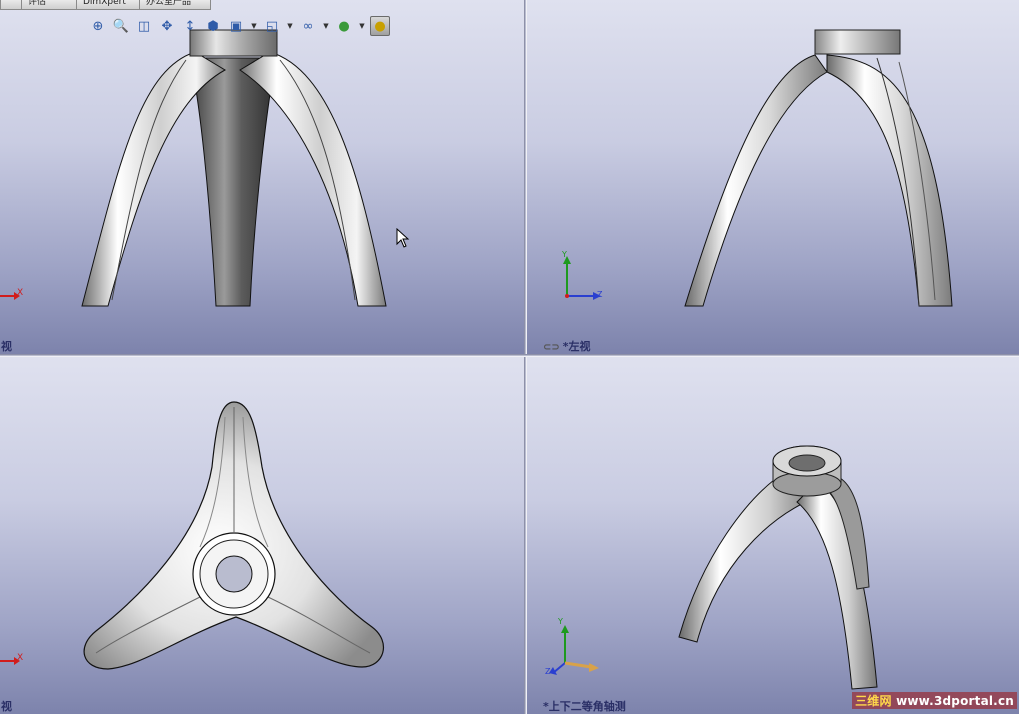 The image size is (1019, 714). I want to click on watermark-cn: 三维网, so click(873, 701).